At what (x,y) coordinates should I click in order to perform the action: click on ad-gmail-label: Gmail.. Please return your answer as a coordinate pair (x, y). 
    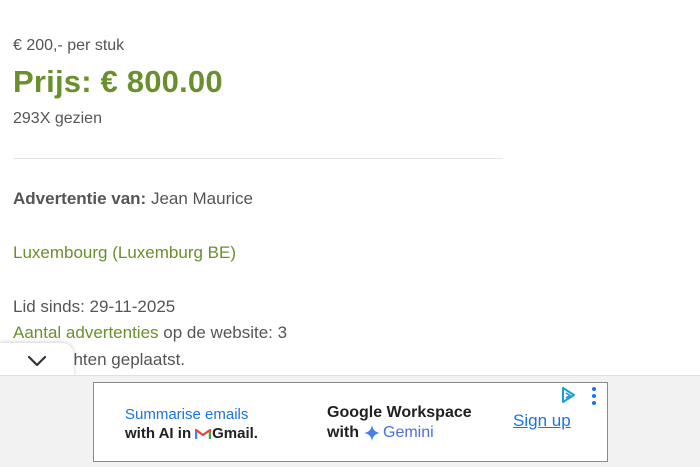
    Looking at the image, I should click on (235, 433).